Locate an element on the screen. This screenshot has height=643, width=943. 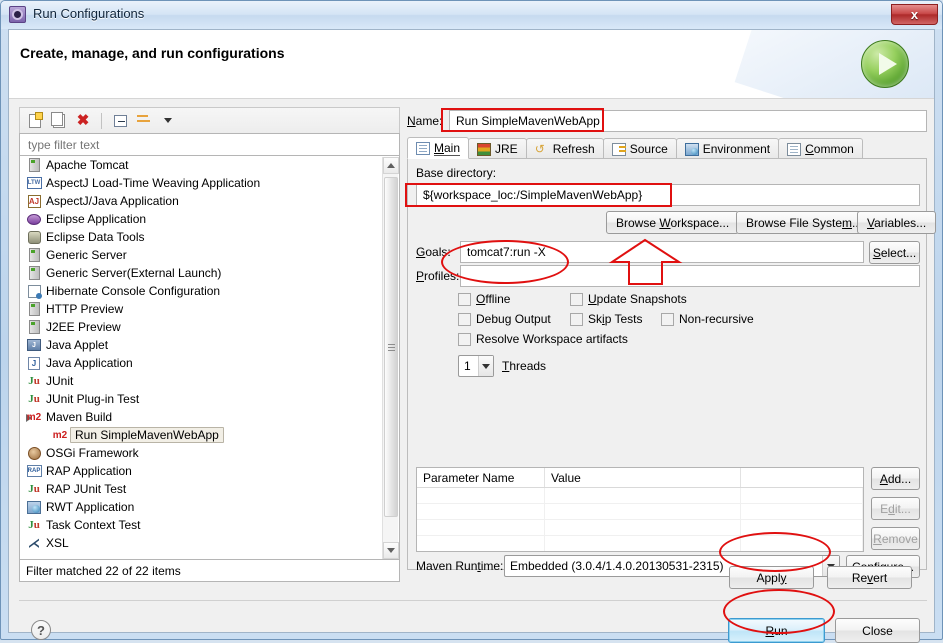
tab-label: JRE is located at coordinates (506, 149).